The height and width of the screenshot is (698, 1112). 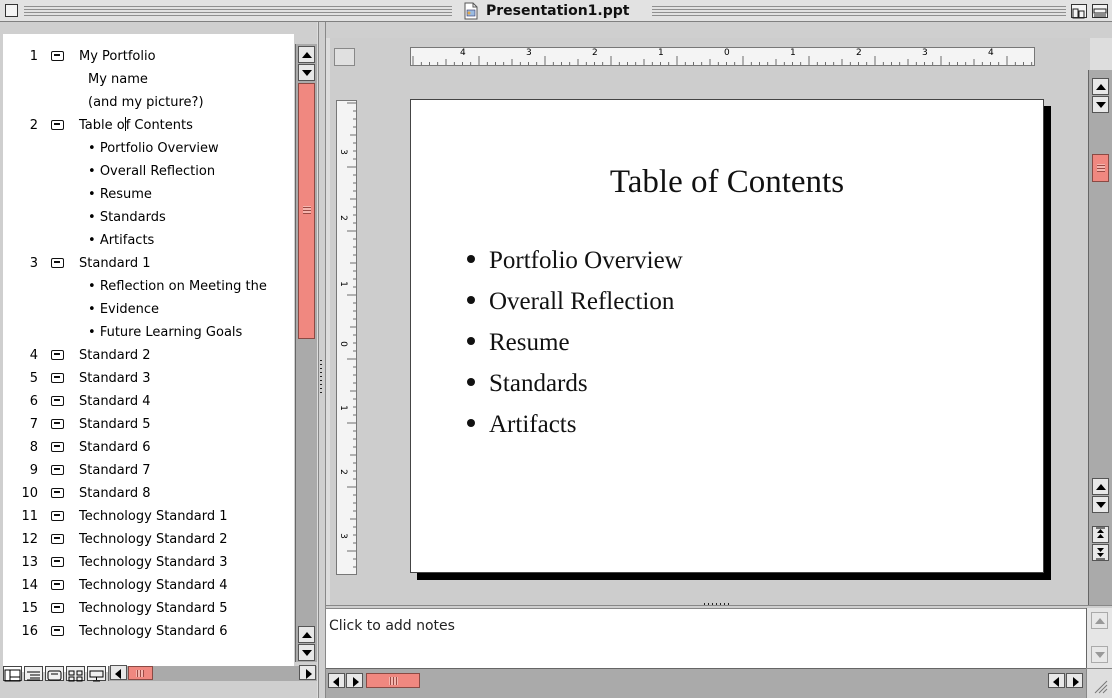 What do you see at coordinates (33, 470) in the screenshot?
I see `slide-number: 9` at bounding box center [33, 470].